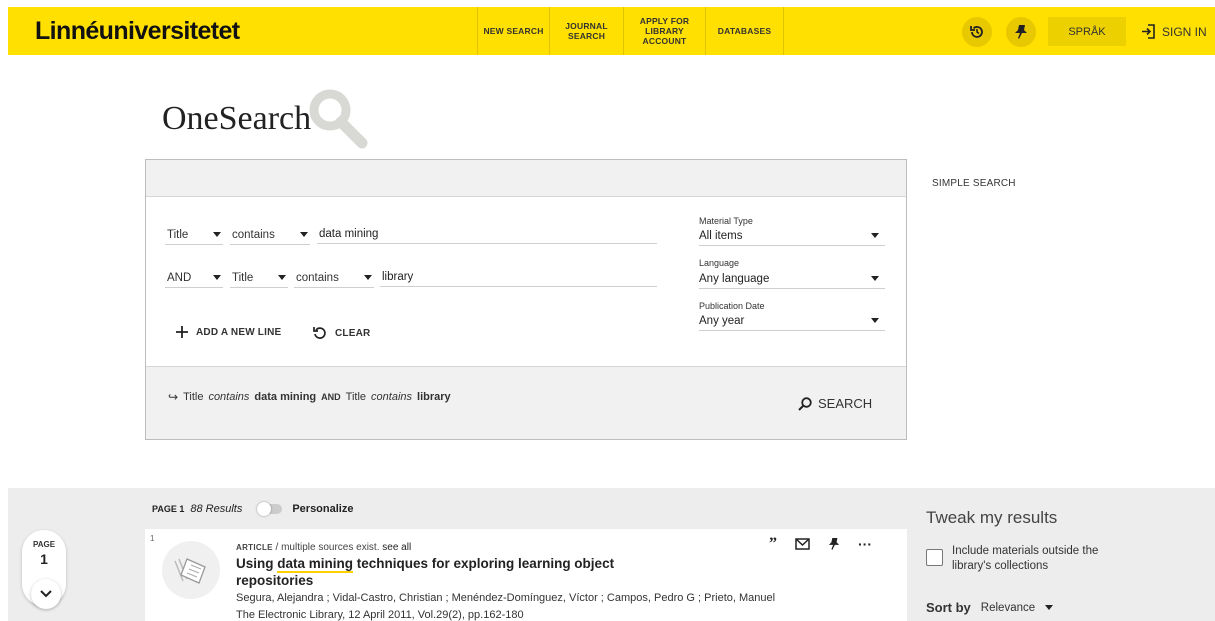 The width and height of the screenshot is (1215, 621). I want to click on result-index: 1, so click(152, 538).